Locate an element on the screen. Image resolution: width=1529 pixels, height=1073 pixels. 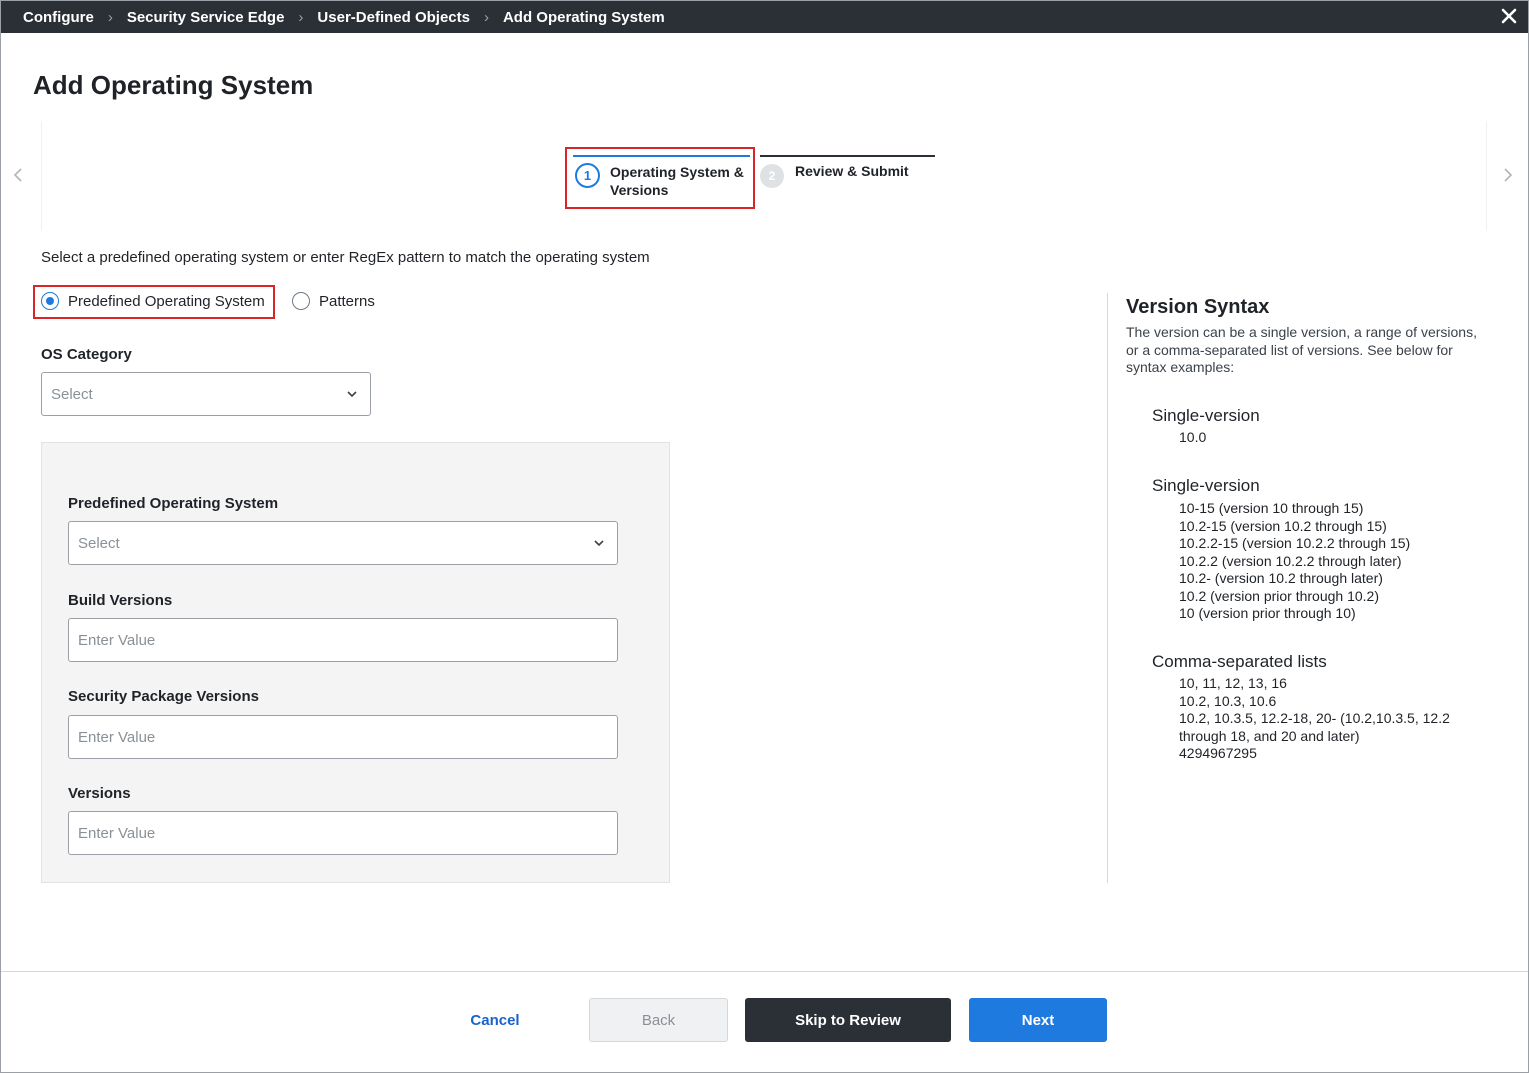
radio-patterns is located at coordinates (301, 301).